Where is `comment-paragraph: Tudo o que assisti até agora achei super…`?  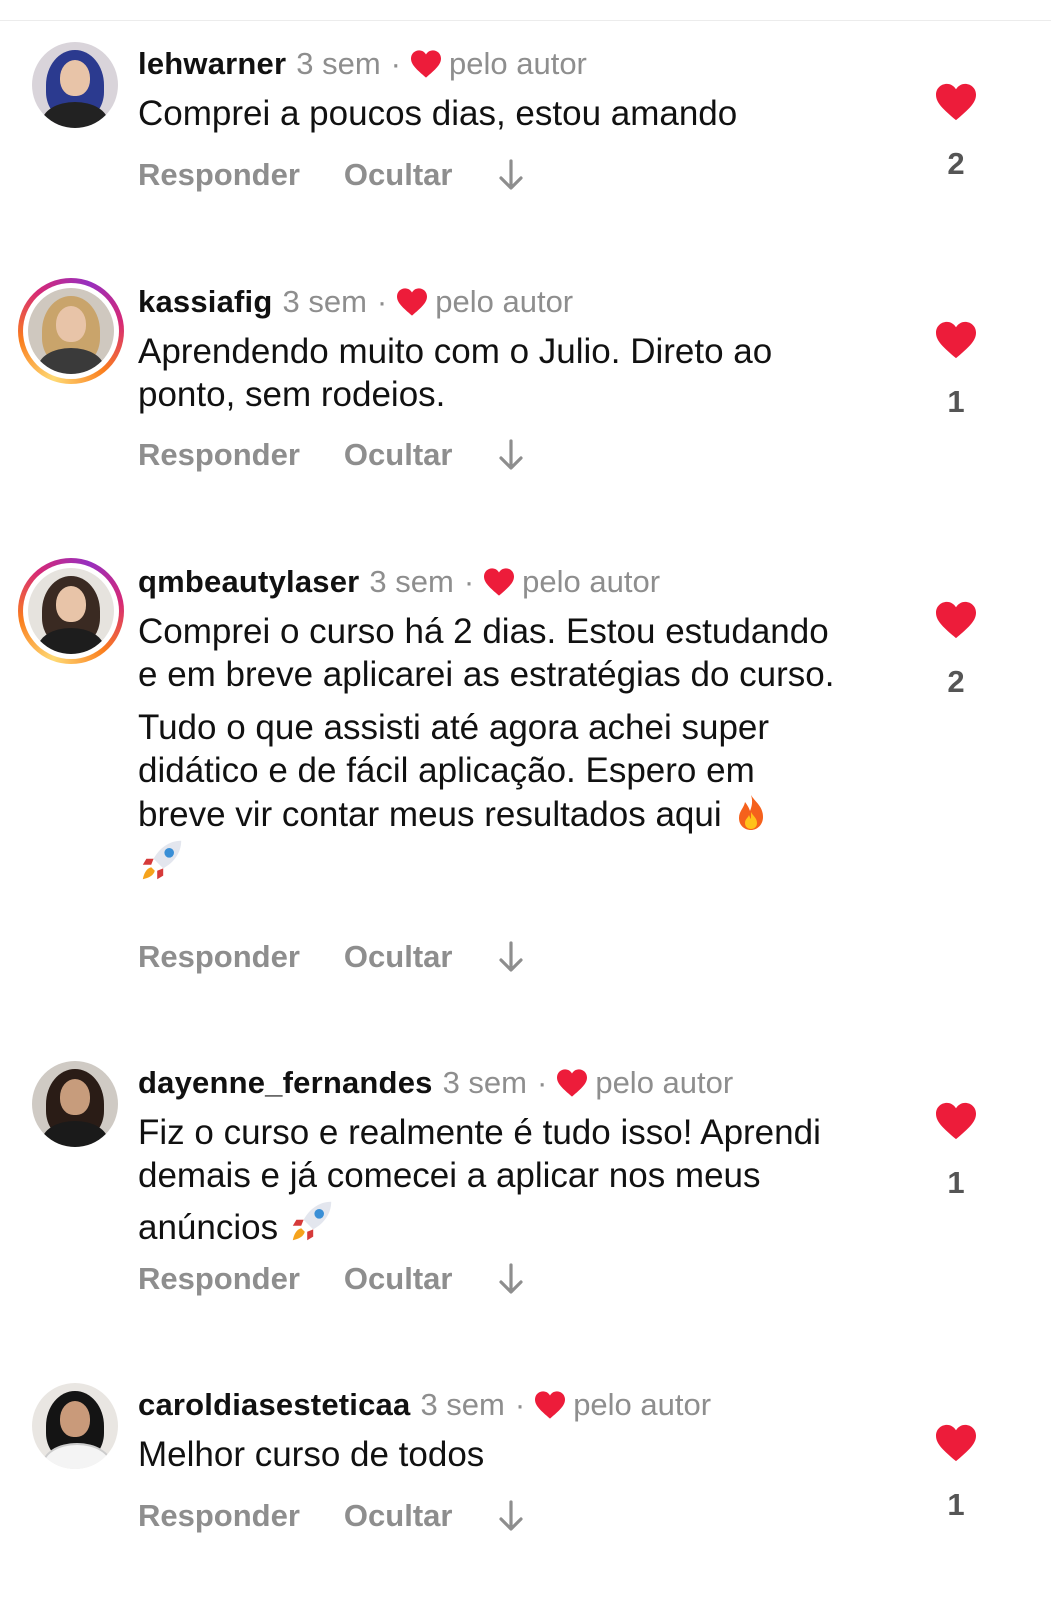 comment-paragraph: Tudo o que assisti até agora achei super… is located at coordinates (488, 797).